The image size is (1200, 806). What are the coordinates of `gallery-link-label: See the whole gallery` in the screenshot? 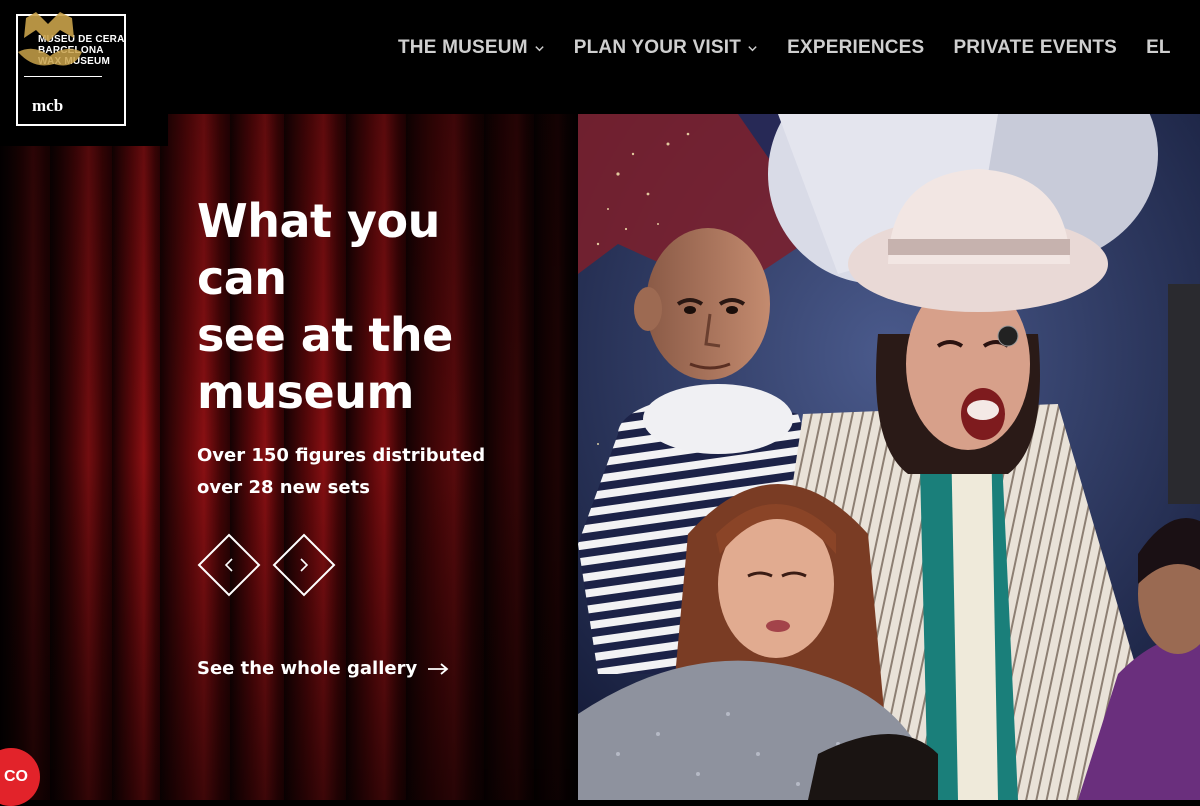 It's located at (307, 668).